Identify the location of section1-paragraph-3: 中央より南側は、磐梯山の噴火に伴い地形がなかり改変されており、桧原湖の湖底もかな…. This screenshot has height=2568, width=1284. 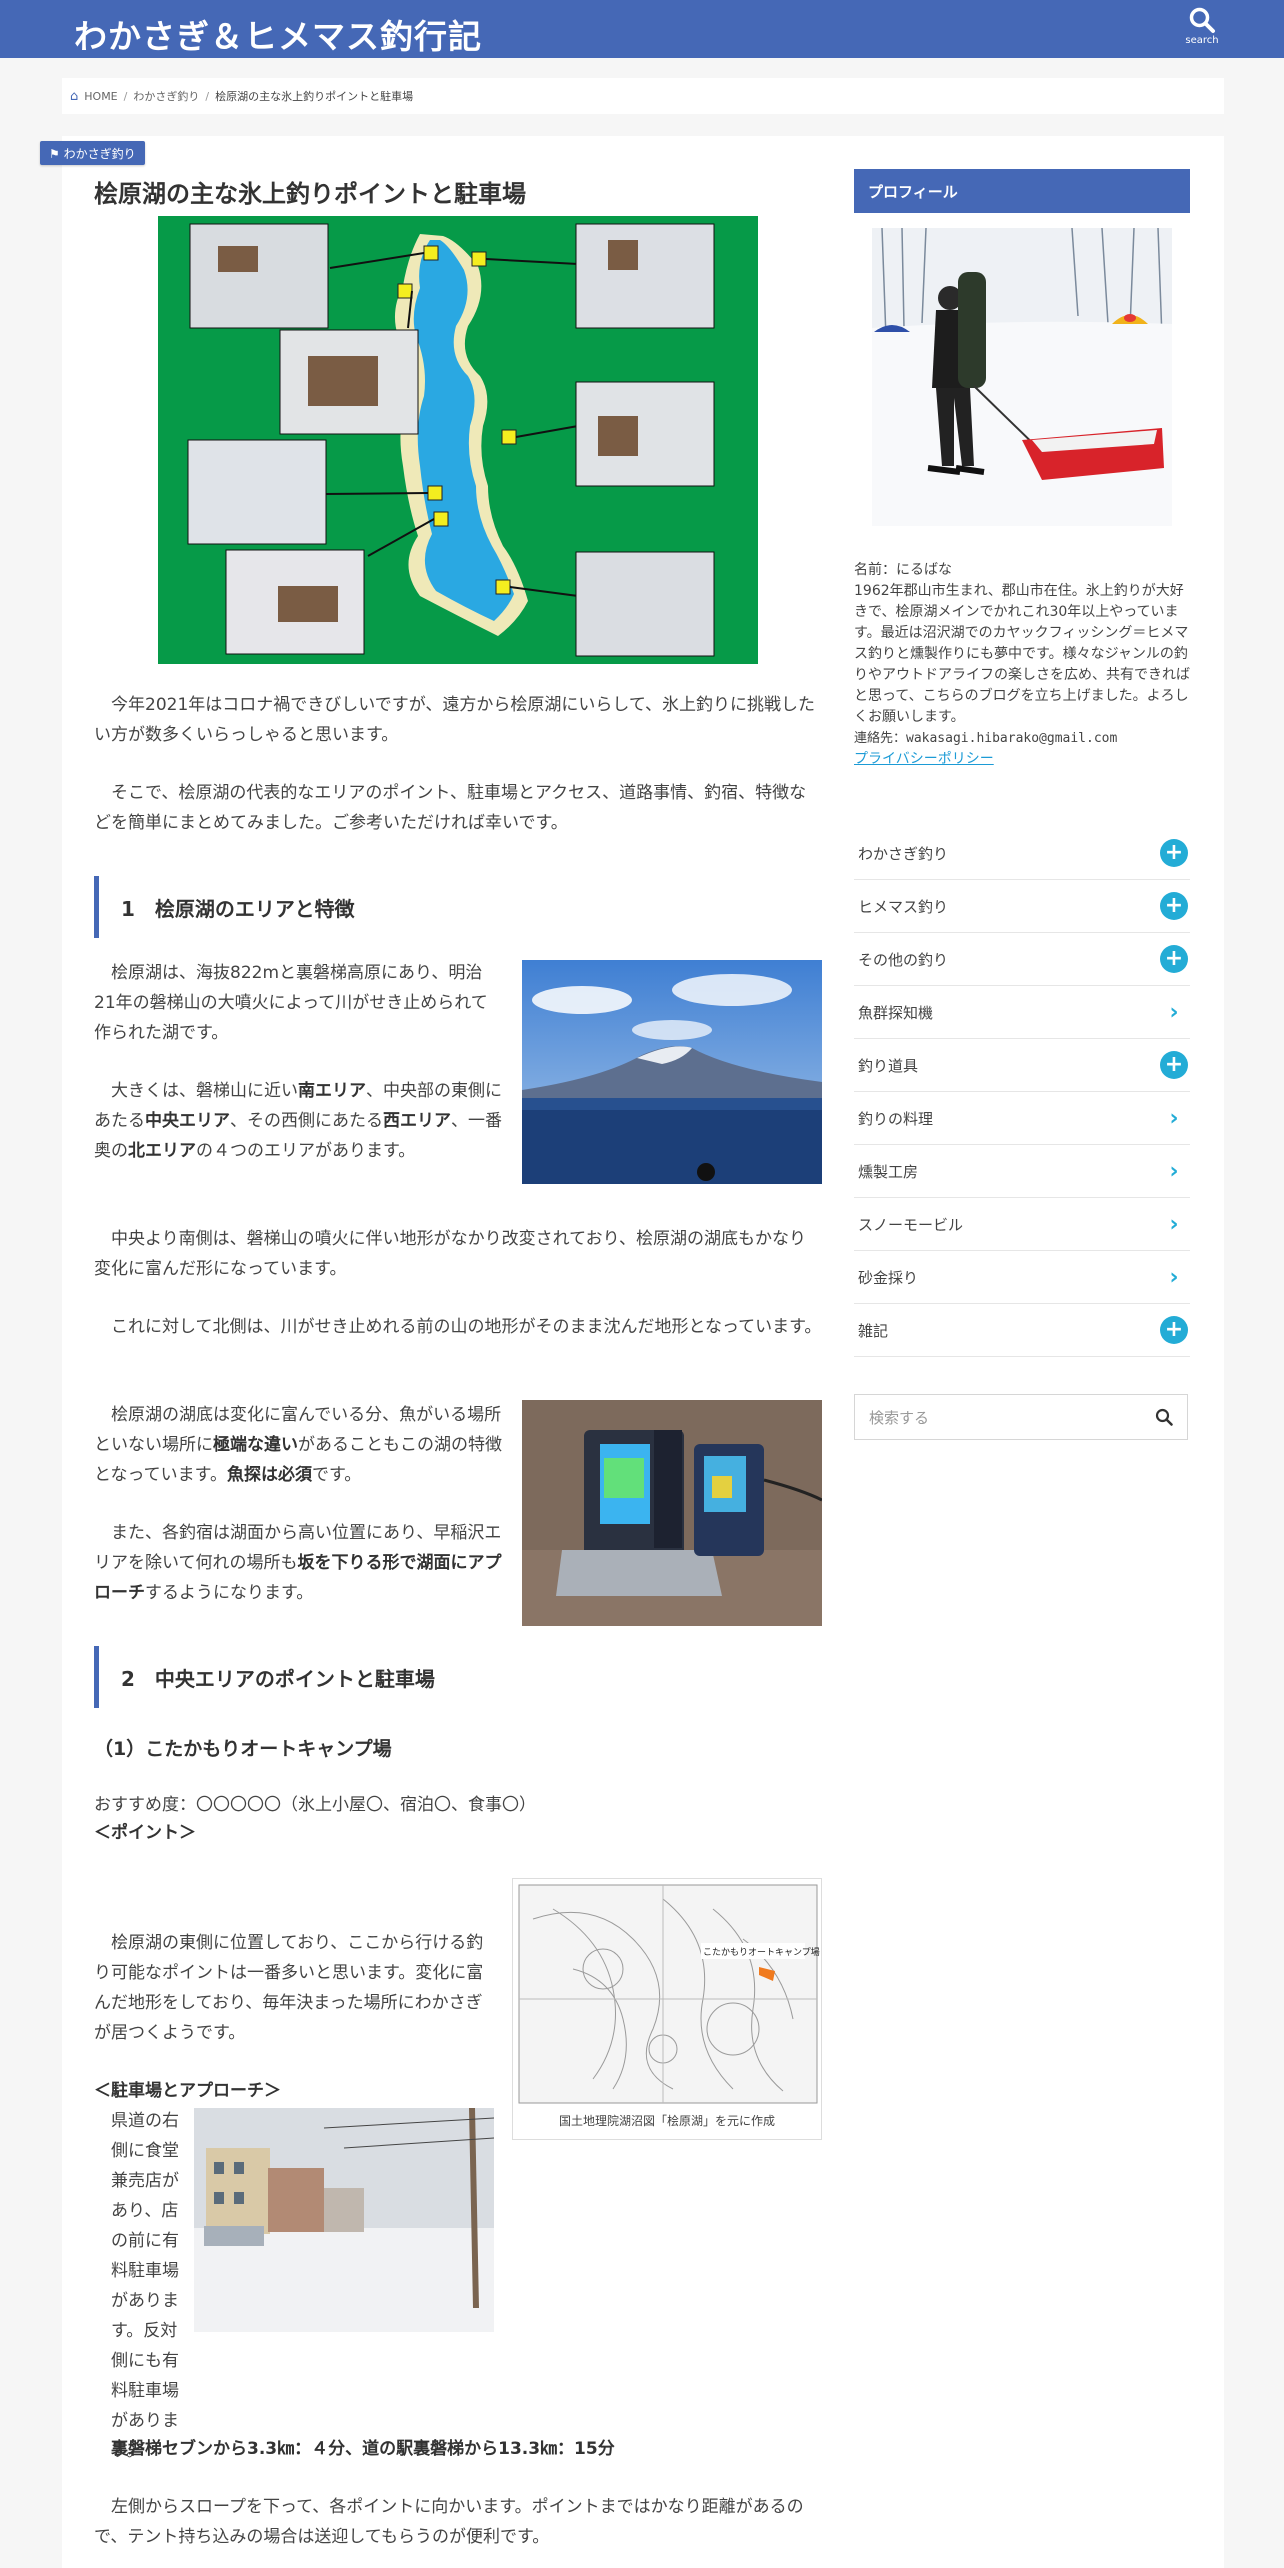
(450, 1254).